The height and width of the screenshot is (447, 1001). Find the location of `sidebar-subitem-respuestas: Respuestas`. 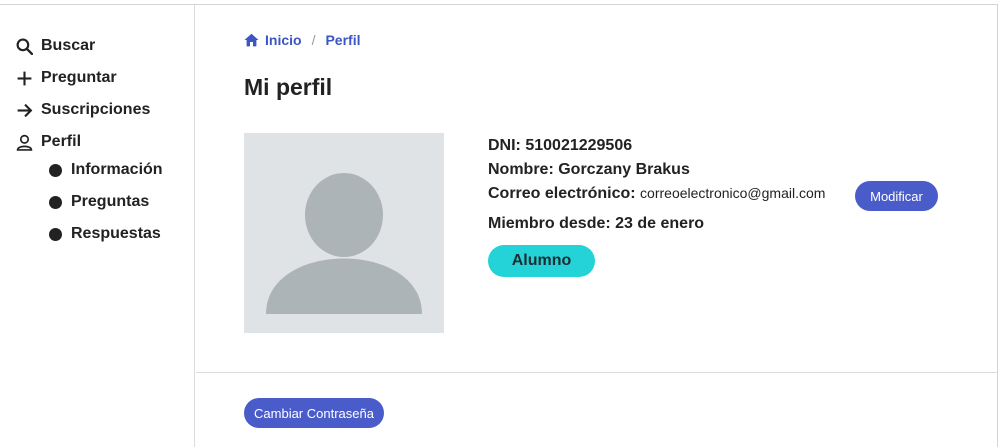

sidebar-subitem-respuestas: Respuestas is located at coordinates (105, 234).